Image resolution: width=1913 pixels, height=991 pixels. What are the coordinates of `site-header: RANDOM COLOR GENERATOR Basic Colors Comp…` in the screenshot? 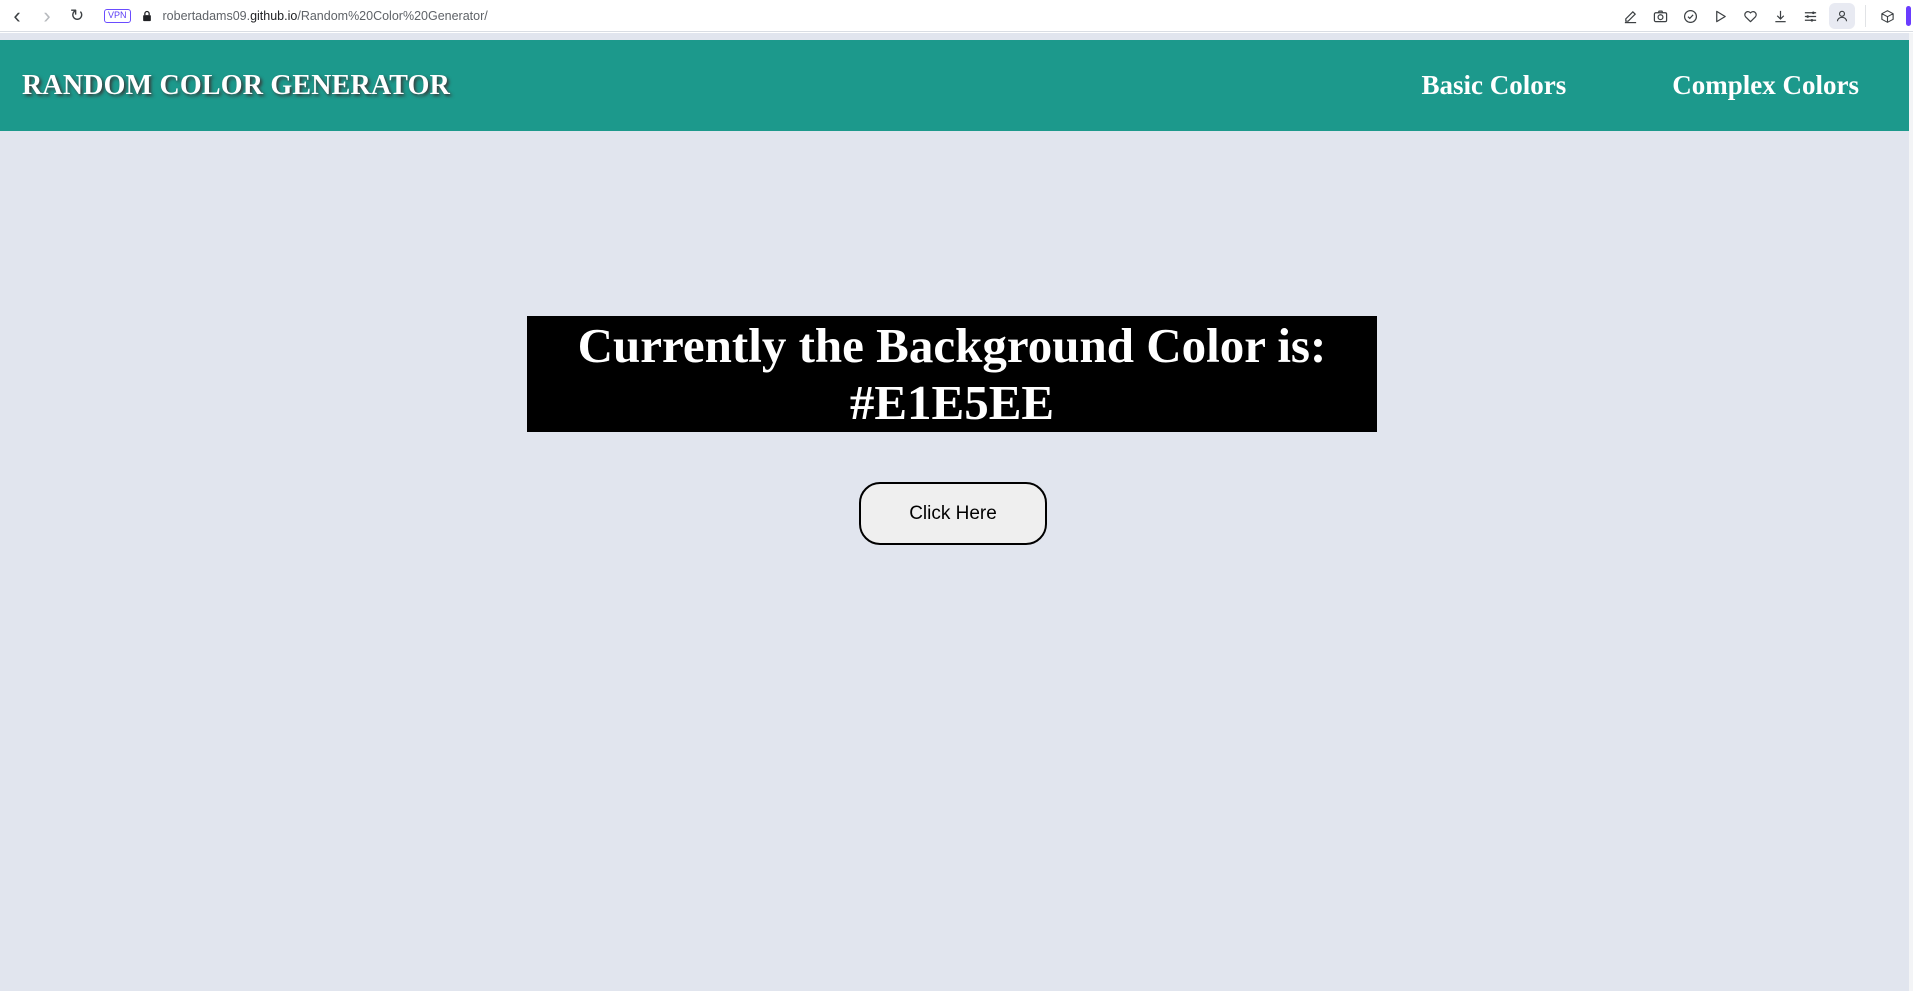 It's located at (954, 85).